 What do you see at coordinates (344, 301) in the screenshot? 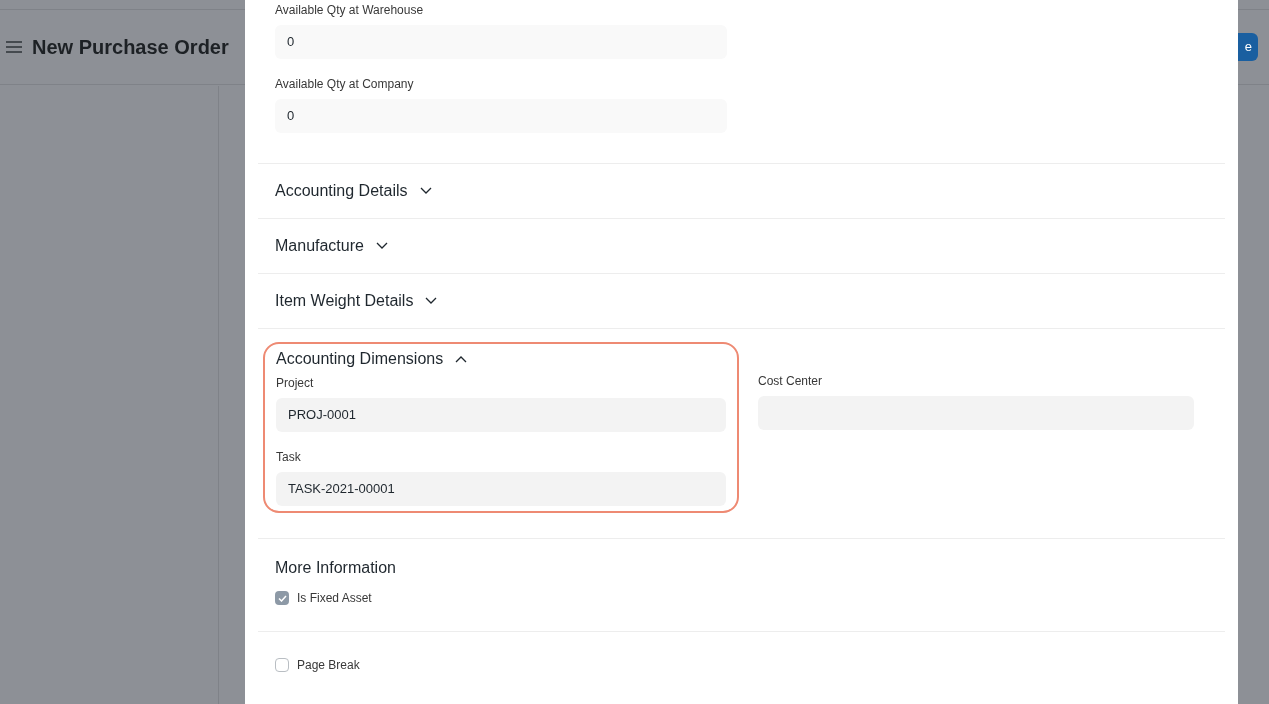
I see `section-heading: Item Weight Details` at bounding box center [344, 301].